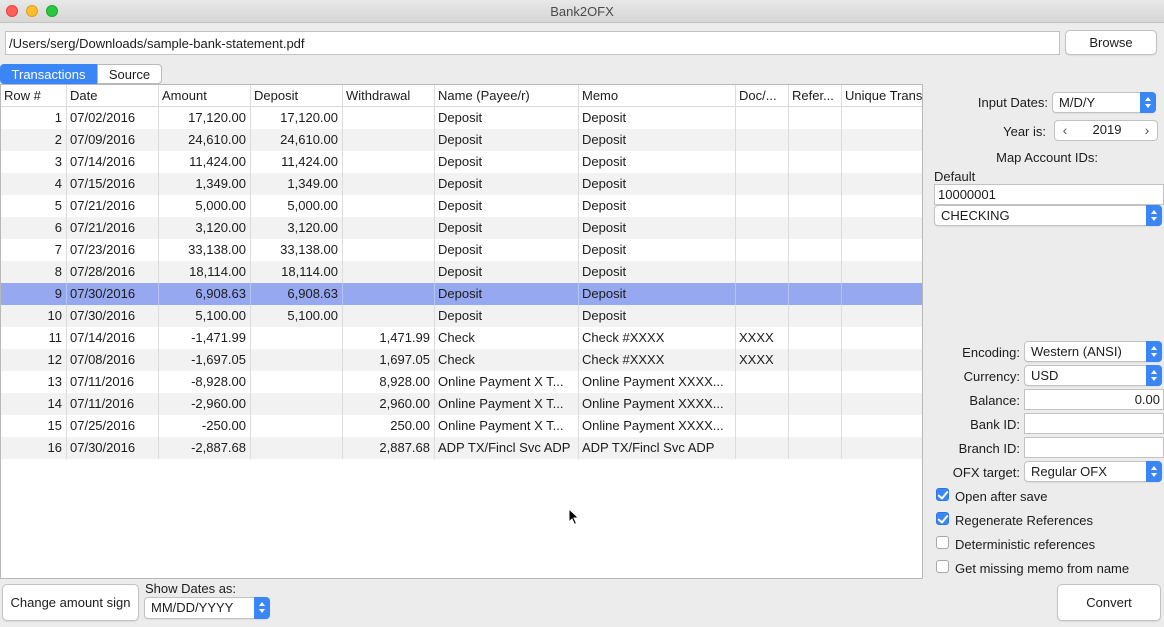 This screenshot has width=1164, height=627. I want to click on branch-id-input, so click(1094, 447).